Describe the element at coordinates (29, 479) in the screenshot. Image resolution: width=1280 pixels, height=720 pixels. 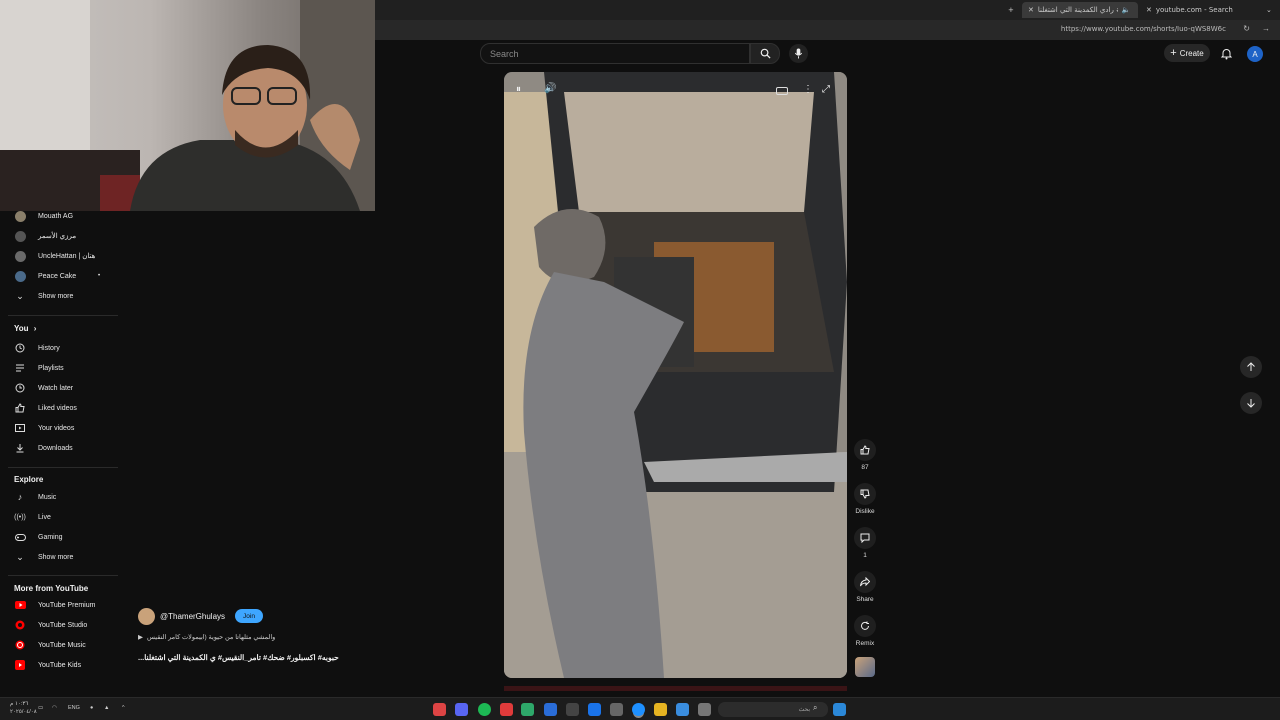
I see `explore-heading: Explore` at that location.